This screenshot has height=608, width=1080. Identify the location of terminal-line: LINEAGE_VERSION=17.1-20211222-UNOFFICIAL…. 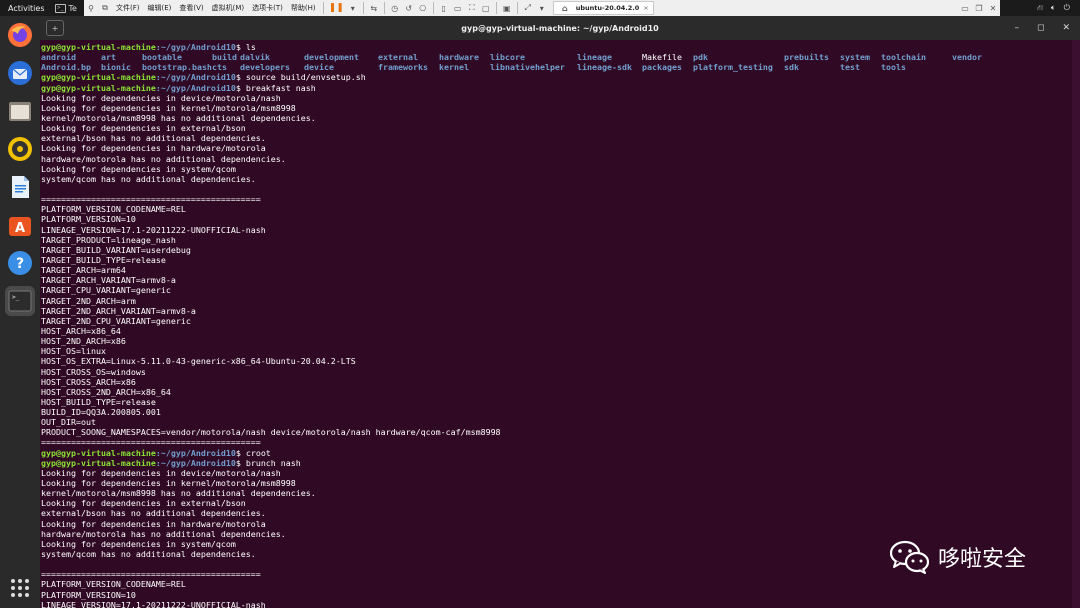
(556, 604).